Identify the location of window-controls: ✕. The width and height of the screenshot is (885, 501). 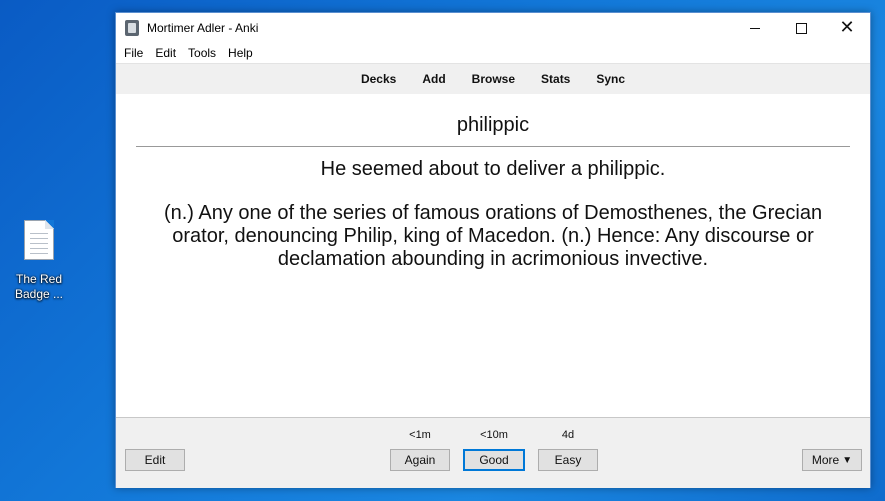
(801, 28).